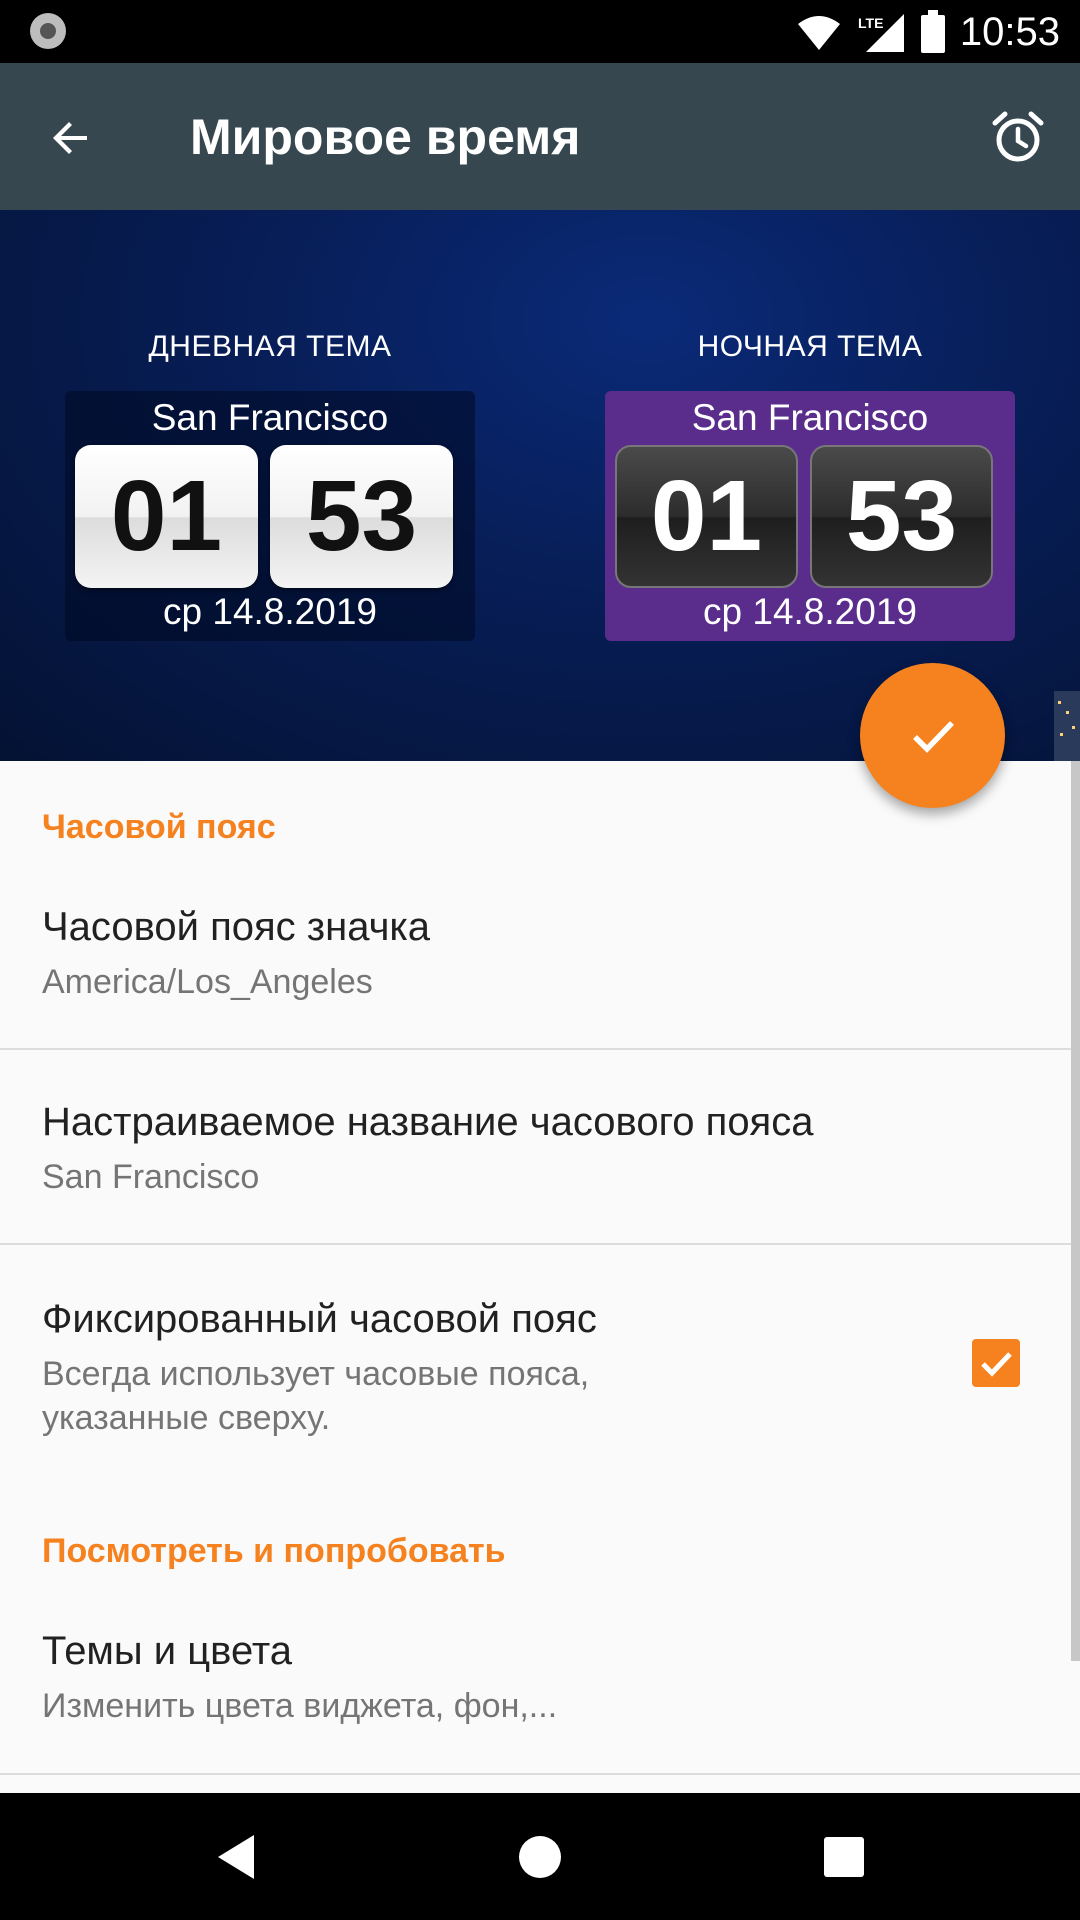 Image resolution: width=1080 pixels, height=1920 pixels. I want to click on confirm-fab-button, so click(932, 735).